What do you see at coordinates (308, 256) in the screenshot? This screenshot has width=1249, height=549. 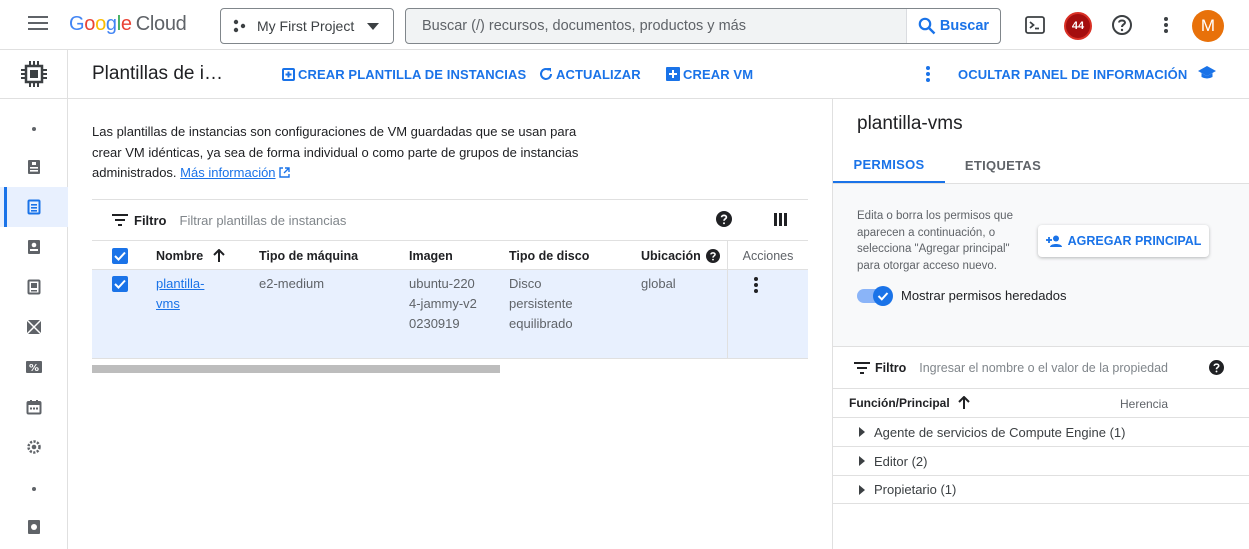 I see `header-machine-type: Tipo de máquina` at bounding box center [308, 256].